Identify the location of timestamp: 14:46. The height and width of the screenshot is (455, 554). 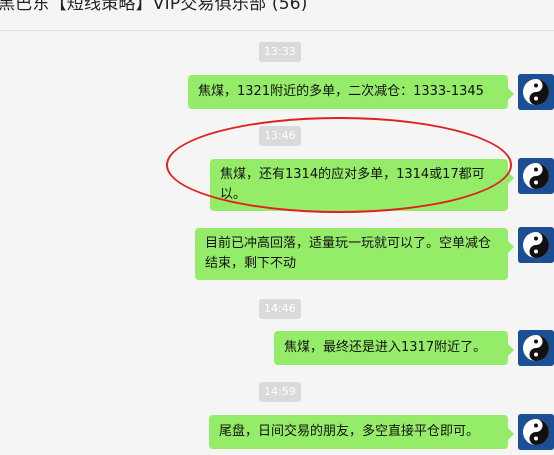
(280, 309).